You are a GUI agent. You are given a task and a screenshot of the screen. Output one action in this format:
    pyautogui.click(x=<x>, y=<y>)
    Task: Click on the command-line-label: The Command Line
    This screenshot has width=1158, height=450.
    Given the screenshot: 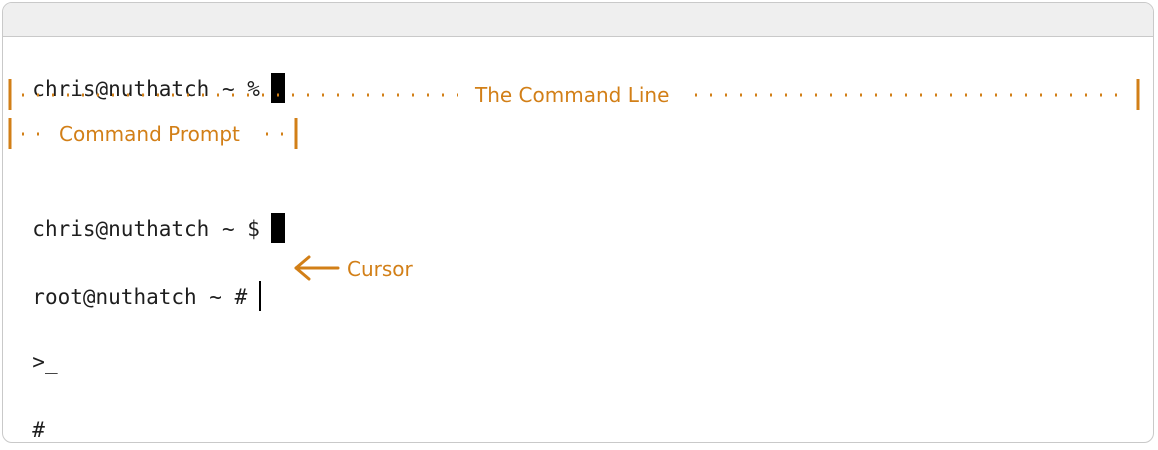 What is the action you would take?
    pyautogui.click(x=572, y=95)
    